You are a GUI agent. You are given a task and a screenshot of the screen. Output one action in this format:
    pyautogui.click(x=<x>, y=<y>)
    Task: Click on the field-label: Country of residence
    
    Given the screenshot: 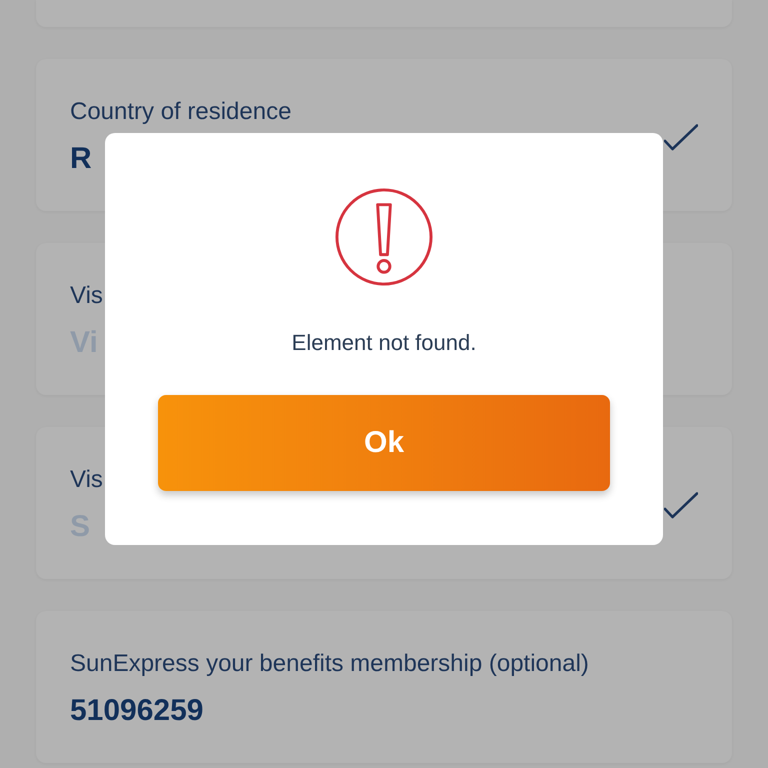 What is the action you would take?
    pyautogui.click(x=181, y=112)
    